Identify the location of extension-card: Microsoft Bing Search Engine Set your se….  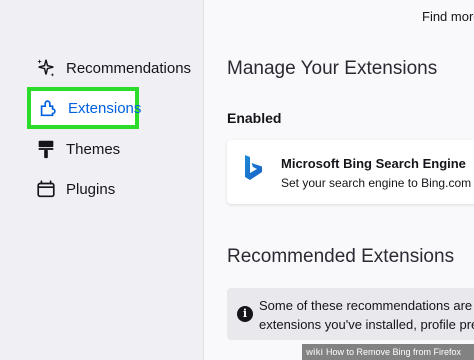
(350, 172).